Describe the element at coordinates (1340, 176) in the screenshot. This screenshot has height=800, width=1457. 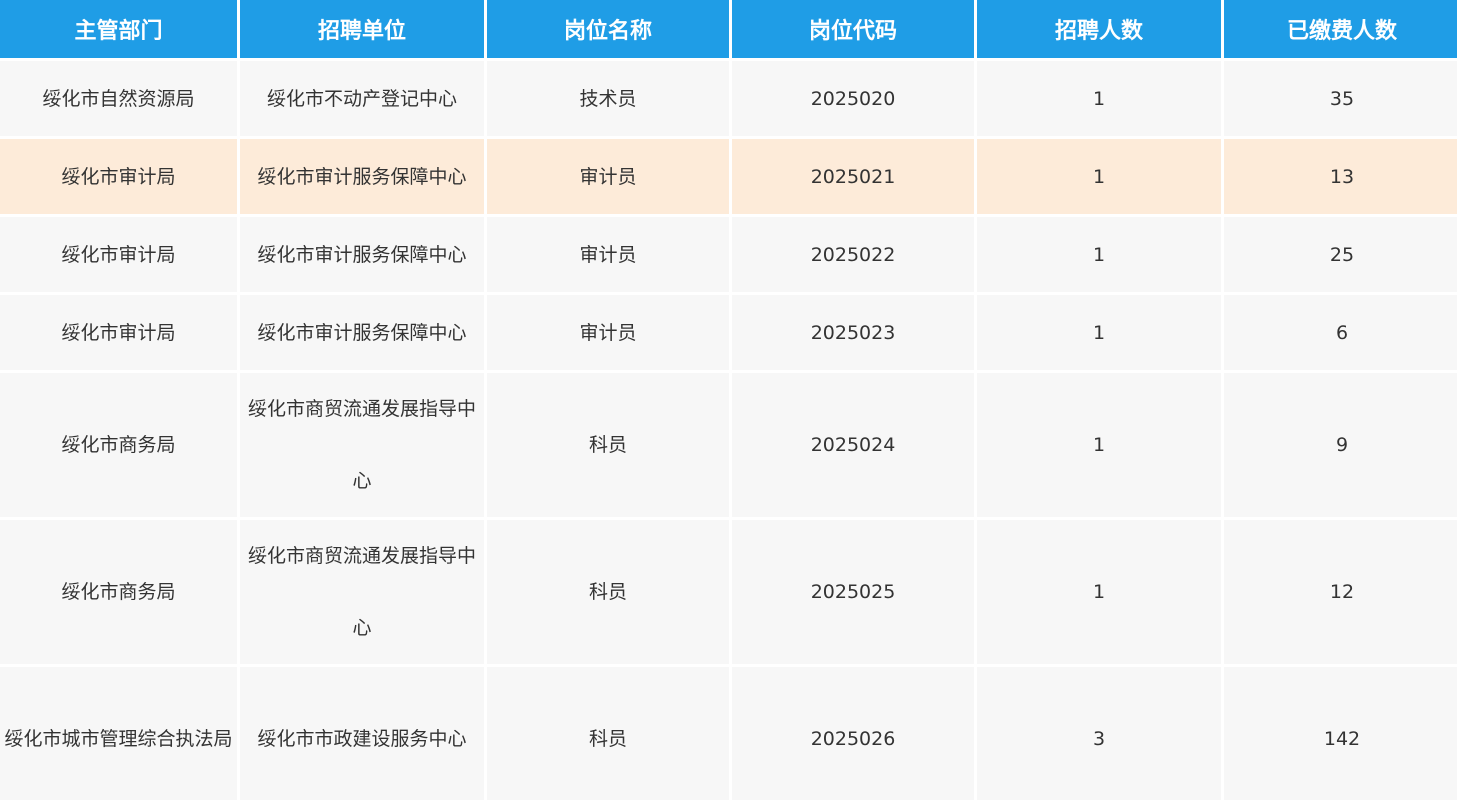
I see `cell-paid: 13` at that location.